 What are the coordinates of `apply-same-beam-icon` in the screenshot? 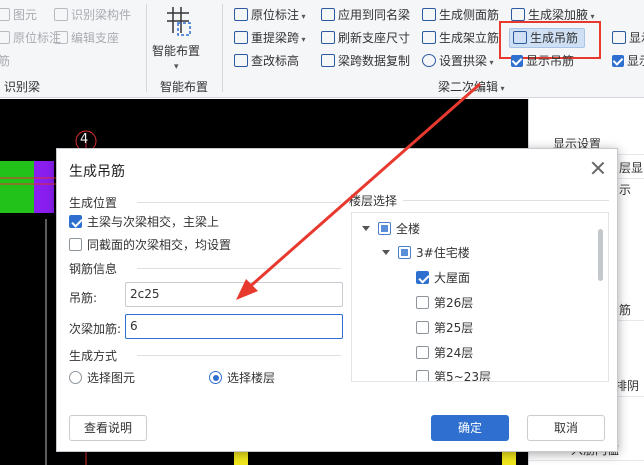 It's located at (328, 14).